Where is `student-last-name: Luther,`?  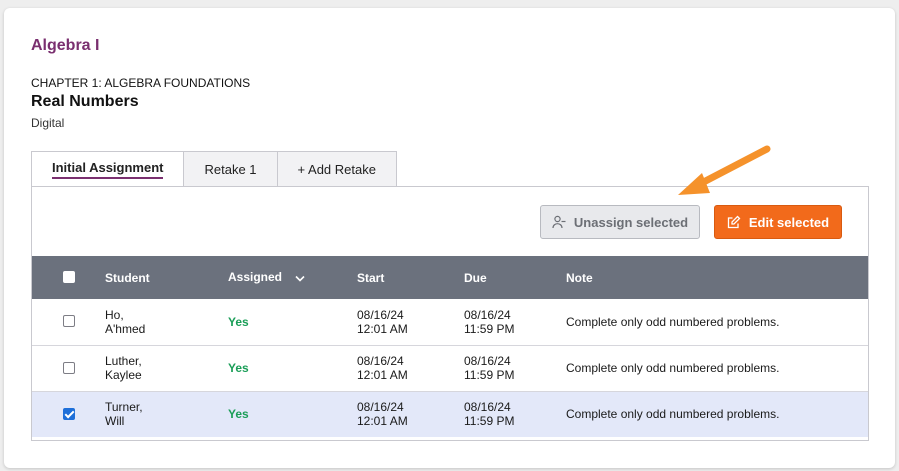
student-last-name: Luther, is located at coordinates (123, 361).